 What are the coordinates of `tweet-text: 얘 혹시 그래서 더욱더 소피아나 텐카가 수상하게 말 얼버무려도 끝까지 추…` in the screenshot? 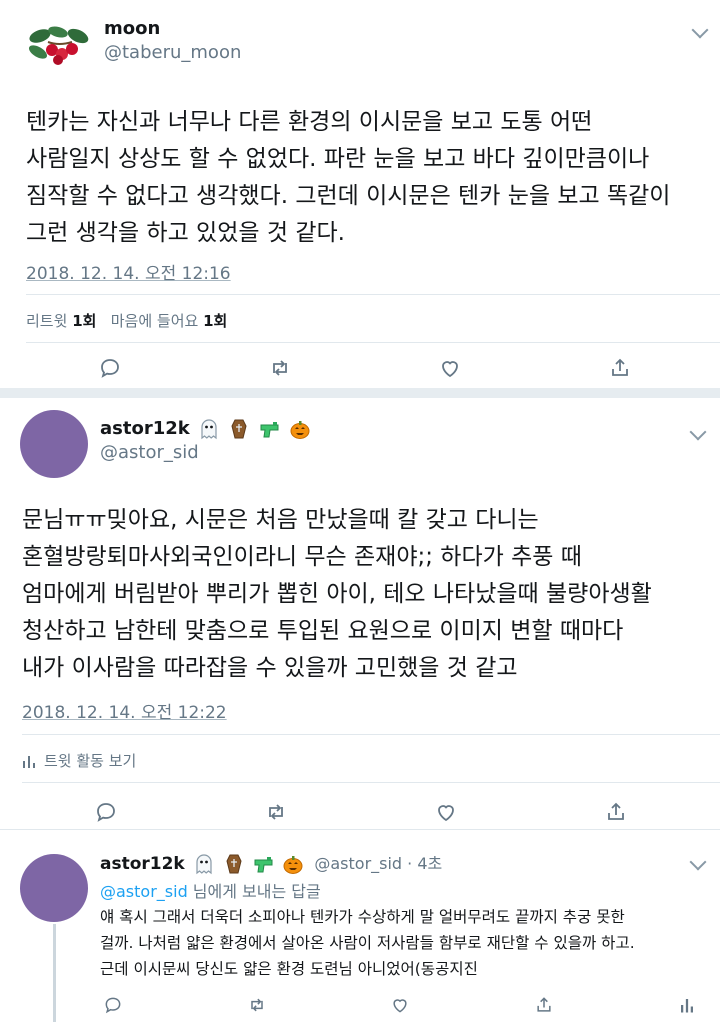 It's located at (367, 943).